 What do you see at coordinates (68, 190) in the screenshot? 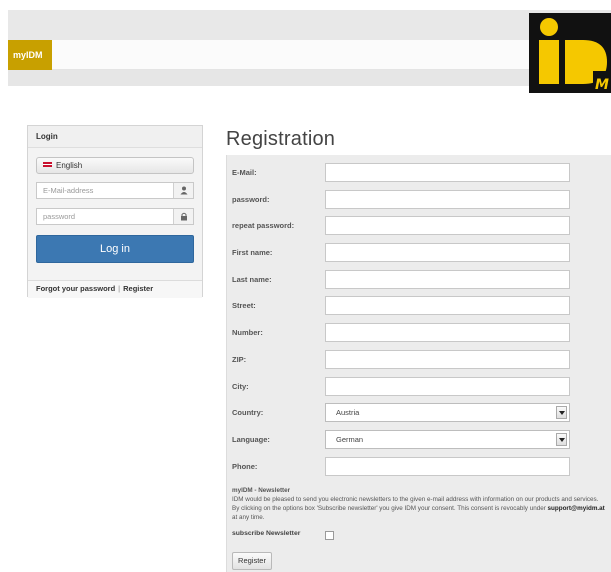
I see `email-placeholder: E-Mail-address` at bounding box center [68, 190].